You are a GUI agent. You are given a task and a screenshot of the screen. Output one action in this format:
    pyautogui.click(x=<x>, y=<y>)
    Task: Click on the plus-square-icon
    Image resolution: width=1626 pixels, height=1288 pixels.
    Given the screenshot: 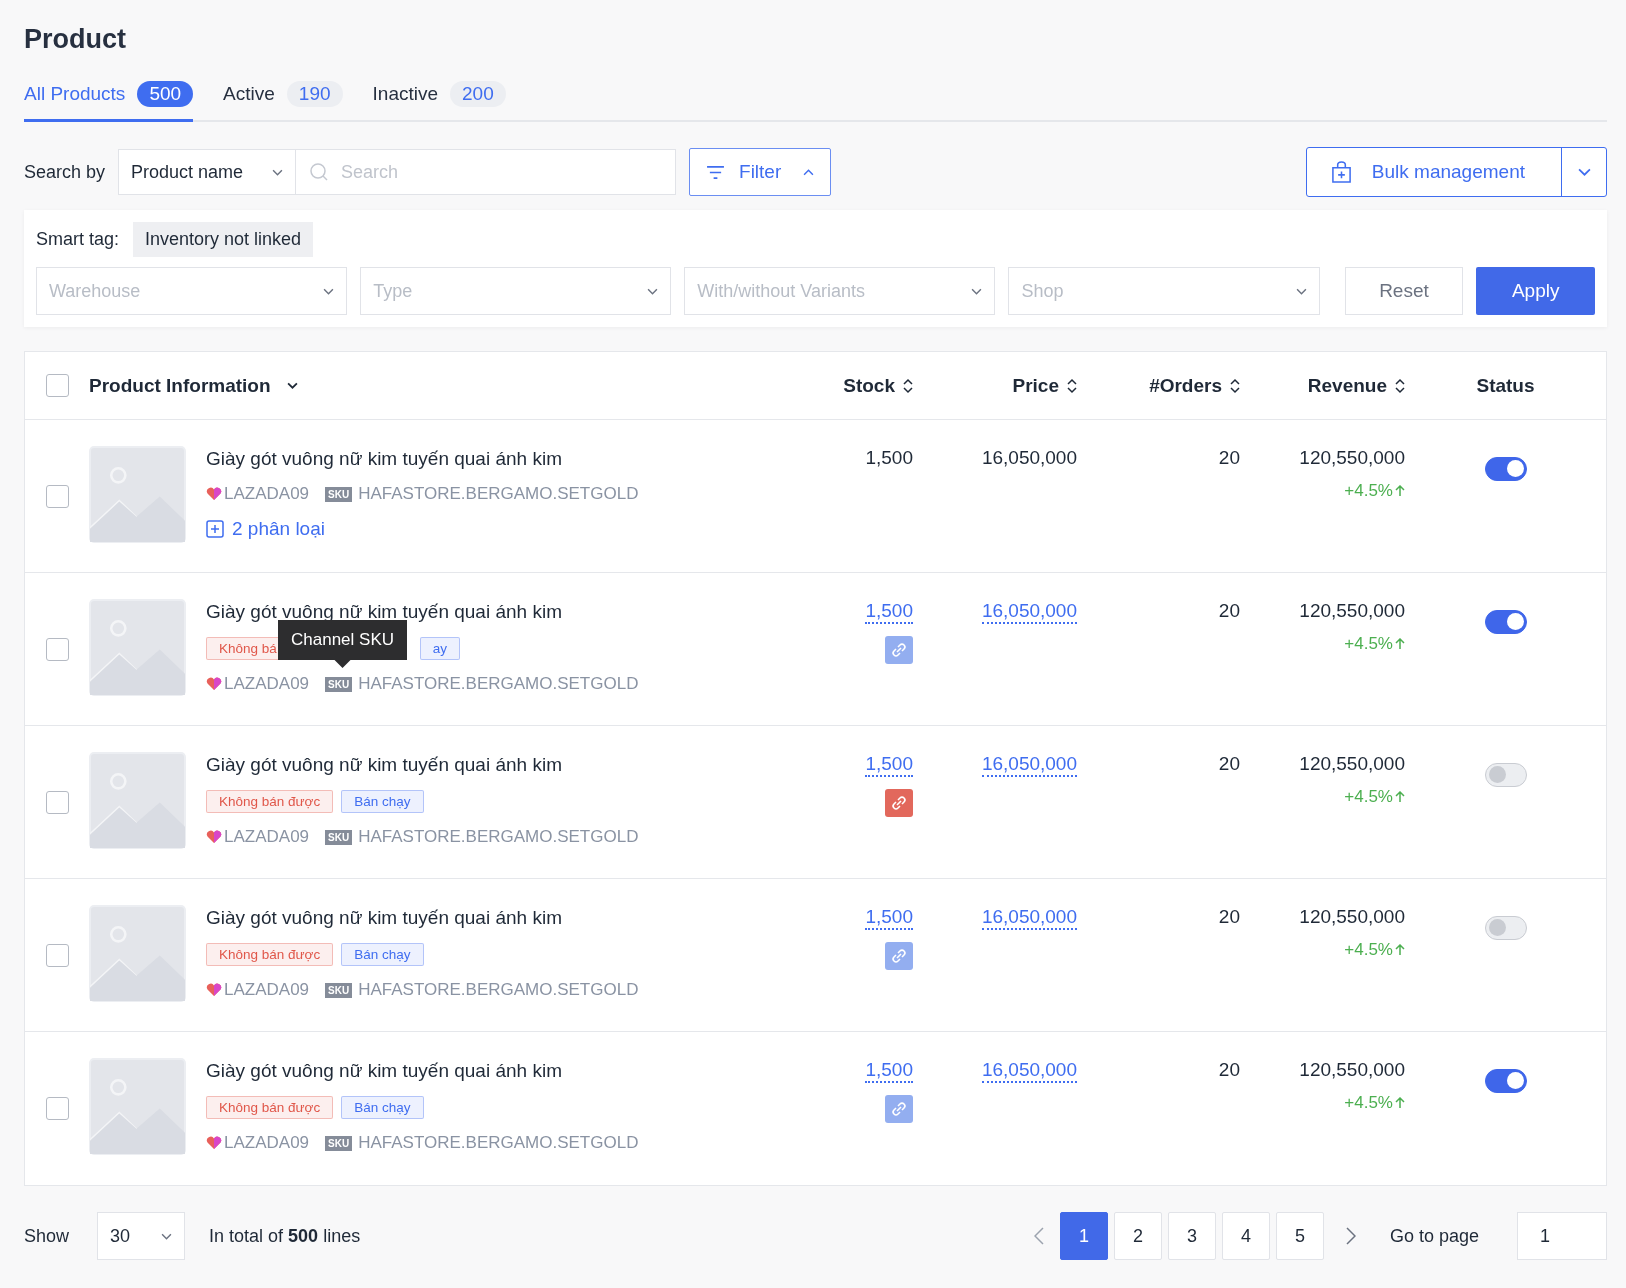 What is the action you would take?
    pyautogui.click(x=215, y=529)
    